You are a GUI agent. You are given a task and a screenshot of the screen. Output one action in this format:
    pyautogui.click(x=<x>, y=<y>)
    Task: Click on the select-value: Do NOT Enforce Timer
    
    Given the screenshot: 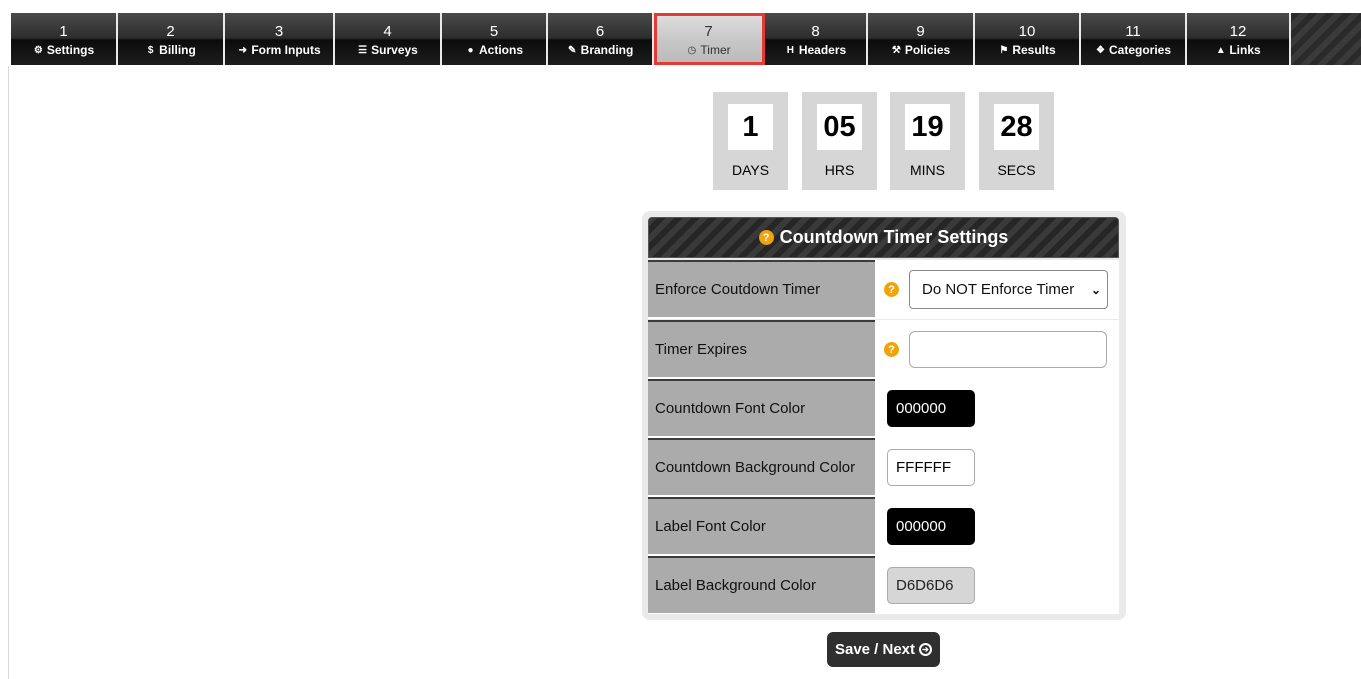 What is the action you would take?
    pyautogui.click(x=998, y=289)
    